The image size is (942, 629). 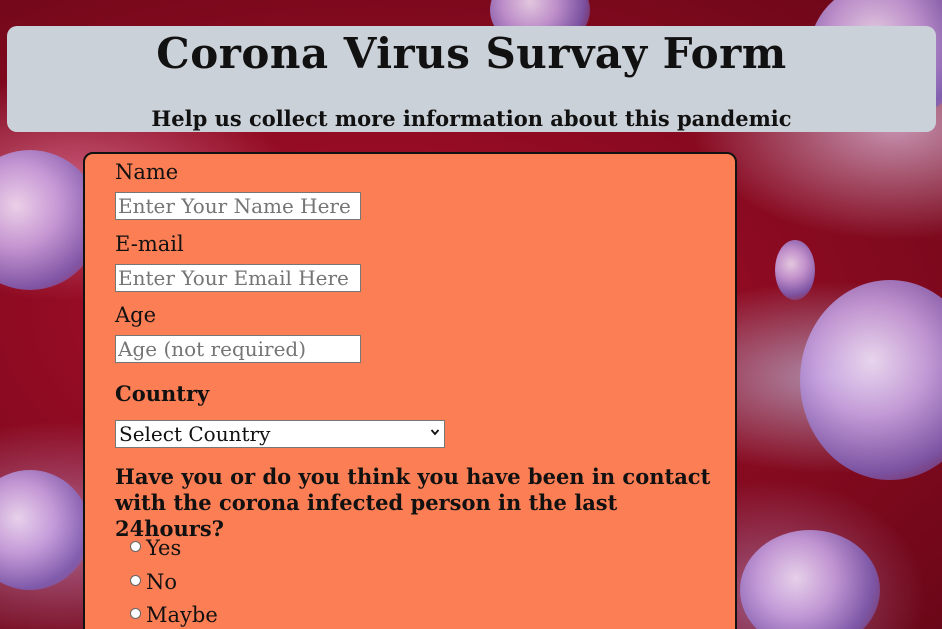 What do you see at coordinates (238, 278) in the screenshot?
I see `email-input` at bounding box center [238, 278].